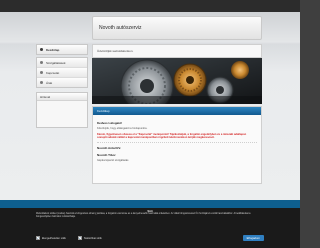 The height and width of the screenshot is (248, 320). Describe the element at coordinates (62, 110) in the screenshot. I see `newsletter-box: Hírlevél` at that location.